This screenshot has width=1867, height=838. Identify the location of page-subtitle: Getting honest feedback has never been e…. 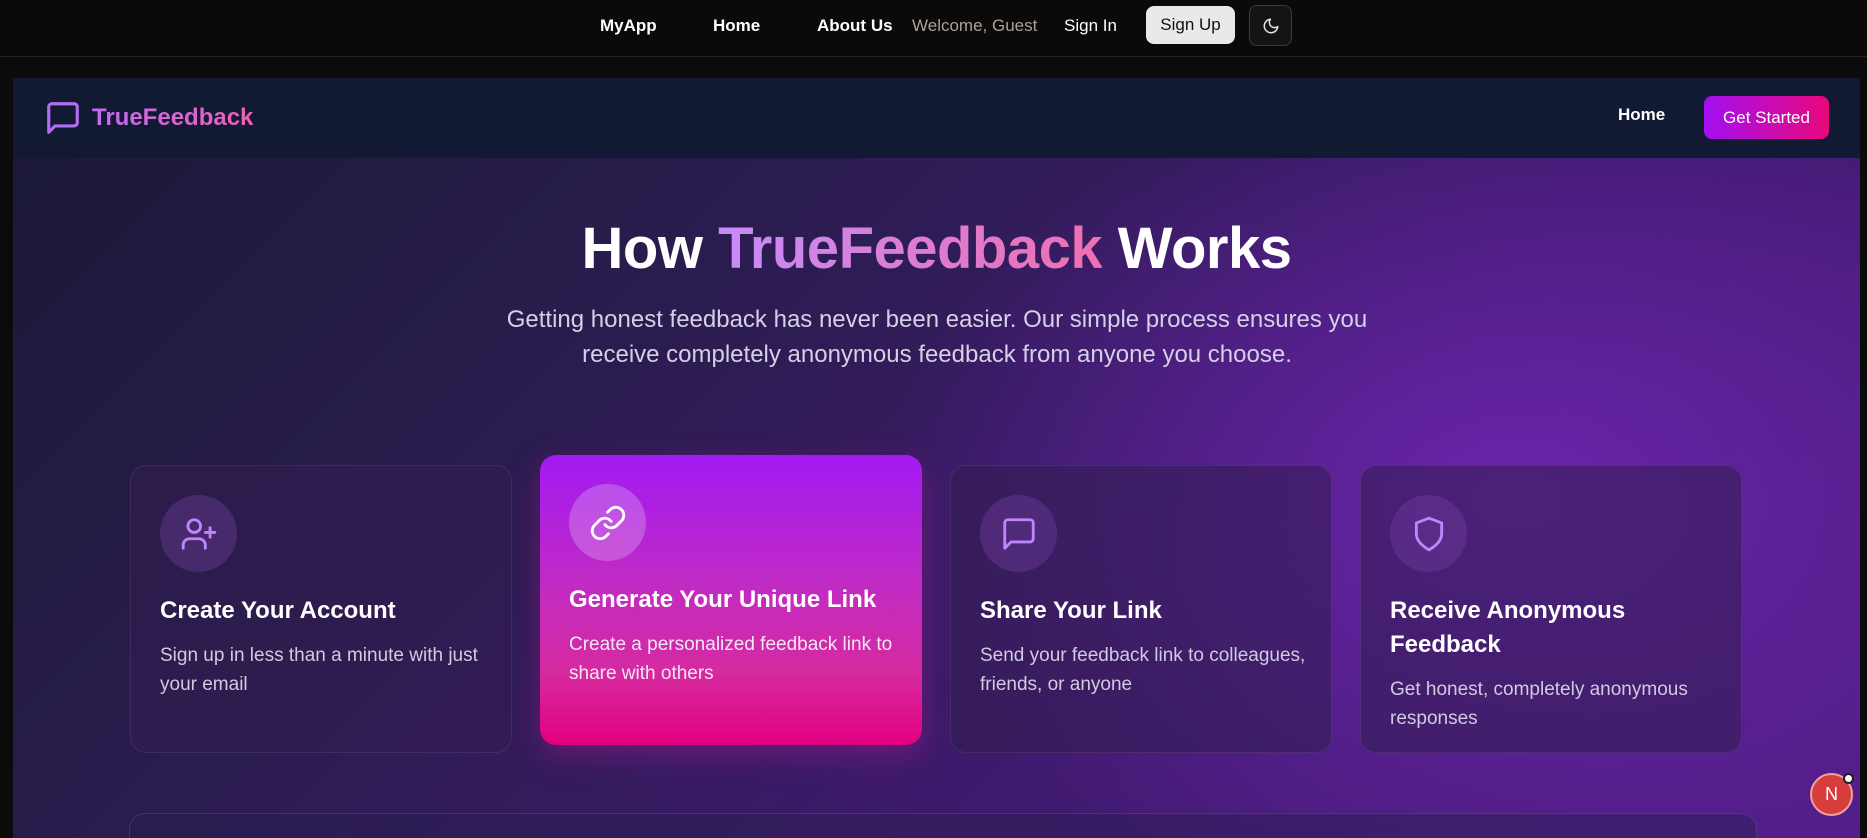
(937, 337).